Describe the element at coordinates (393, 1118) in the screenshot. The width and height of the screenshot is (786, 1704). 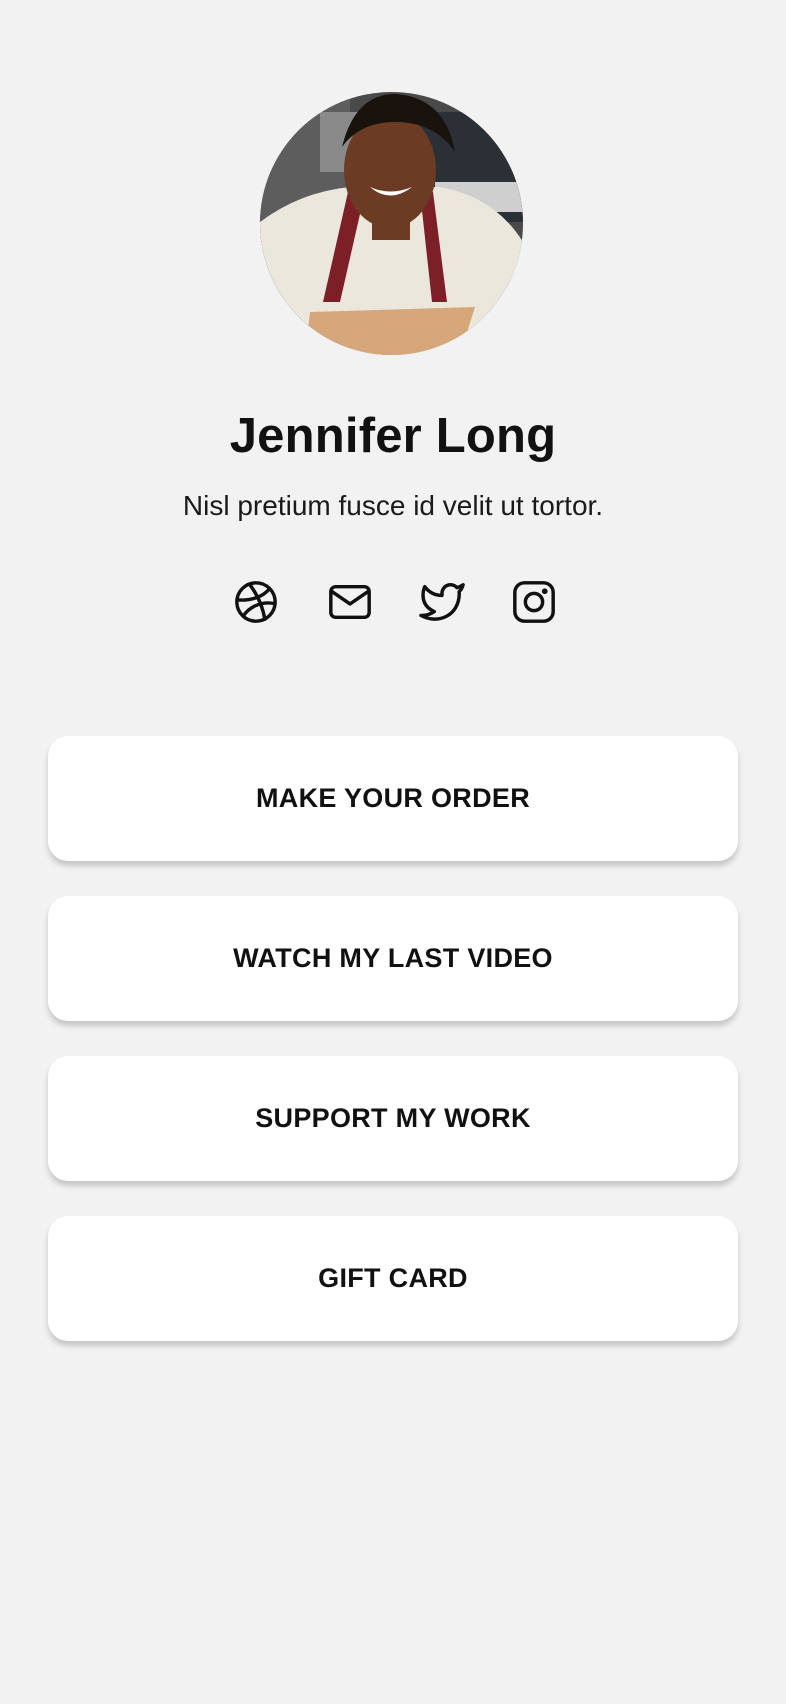
I see `support-work-button: SUPPORT MY WORK` at that location.